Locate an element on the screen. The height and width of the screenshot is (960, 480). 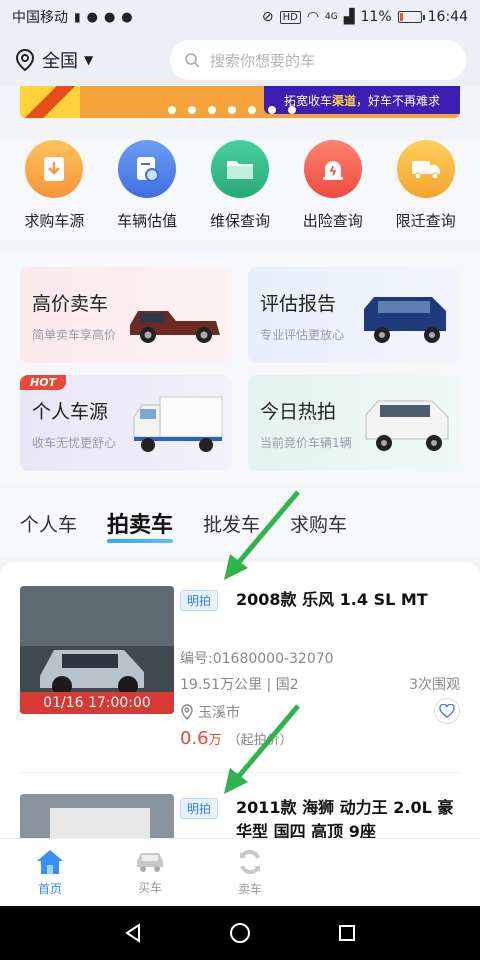
pickup-truck-image is located at coordinates (175, 327).